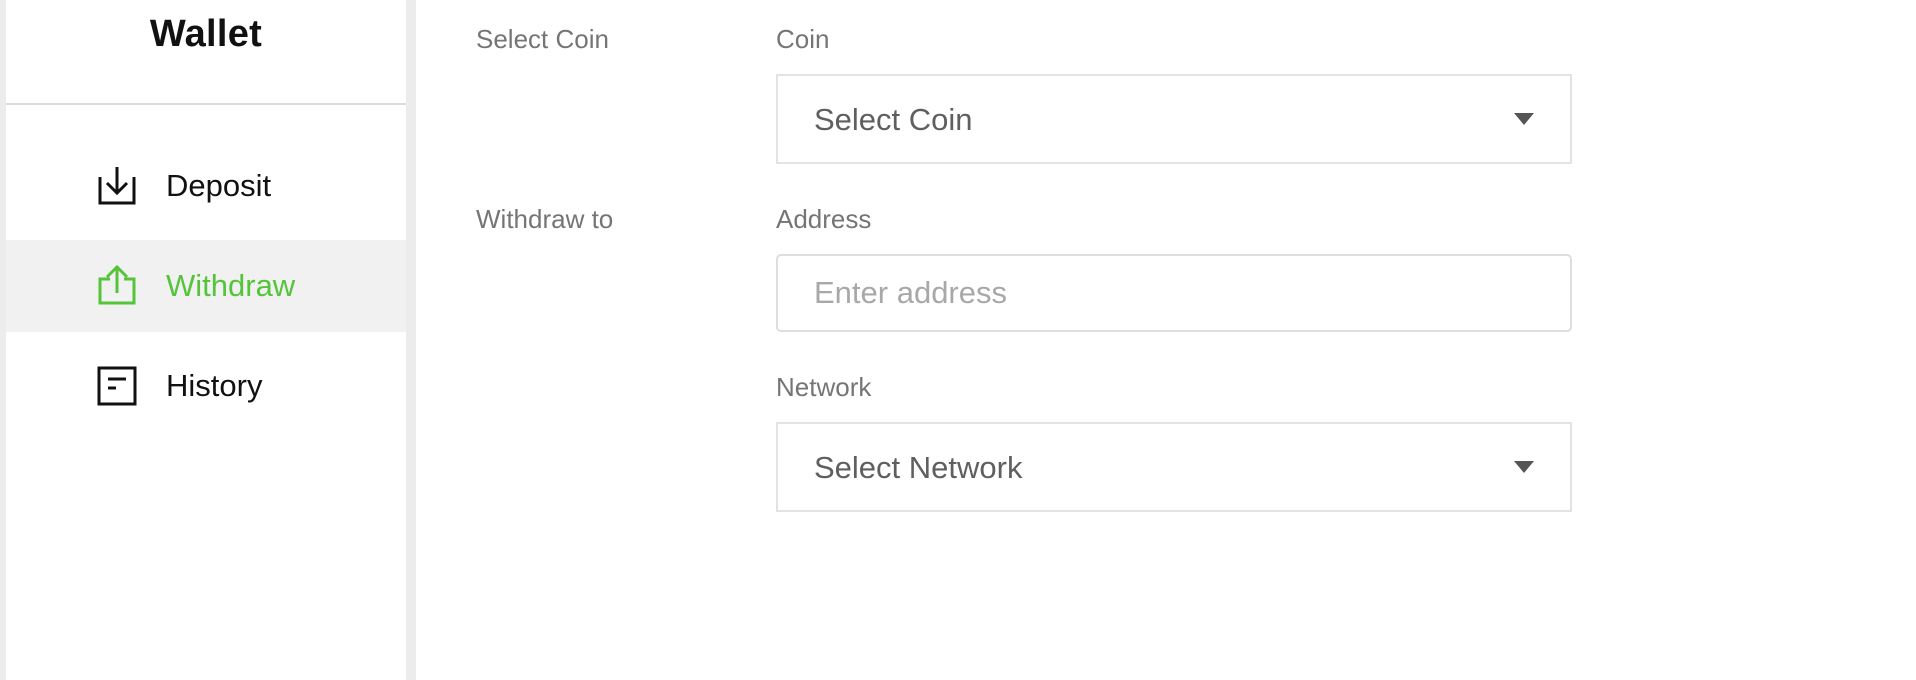 The image size is (1916, 680). Describe the element at coordinates (803, 39) in the screenshot. I see `coin-label: Coin` at that location.